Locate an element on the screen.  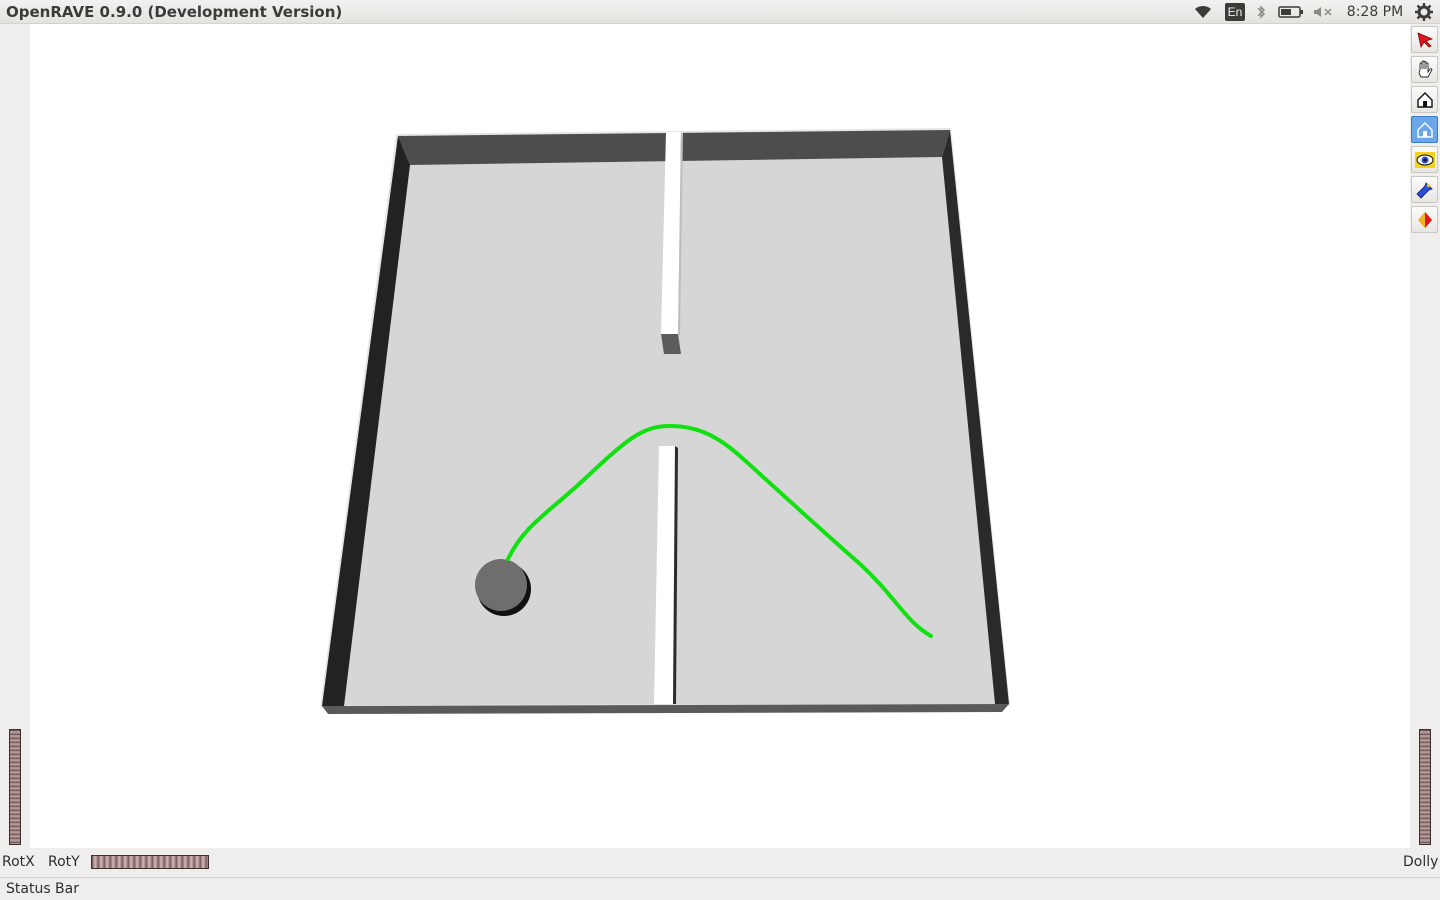
hand-icon is located at coordinates (1425, 68).